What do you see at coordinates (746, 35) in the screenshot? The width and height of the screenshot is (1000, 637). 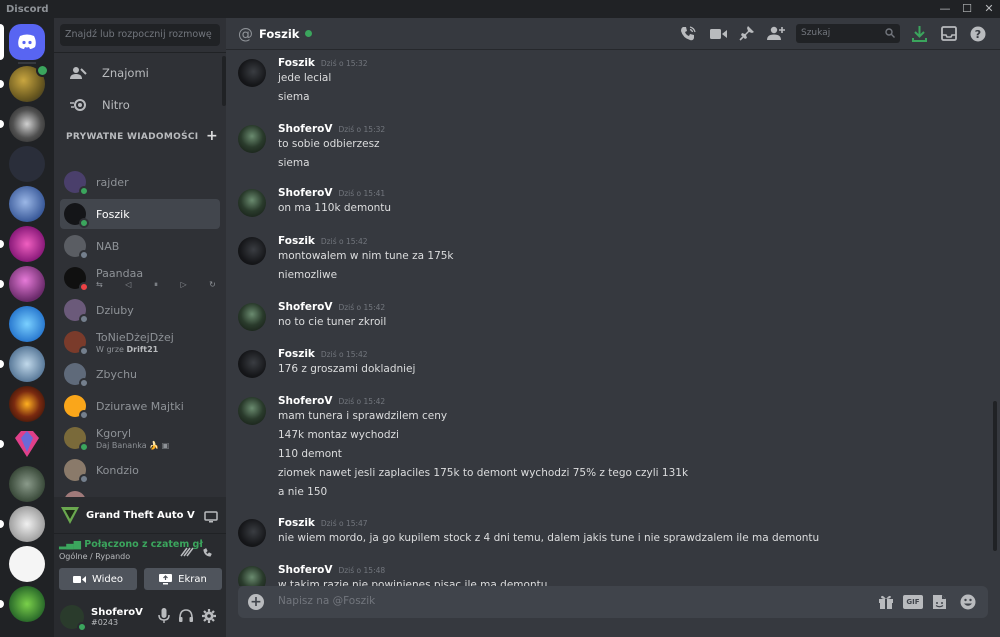 I see `pin-icon` at bounding box center [746, 35].